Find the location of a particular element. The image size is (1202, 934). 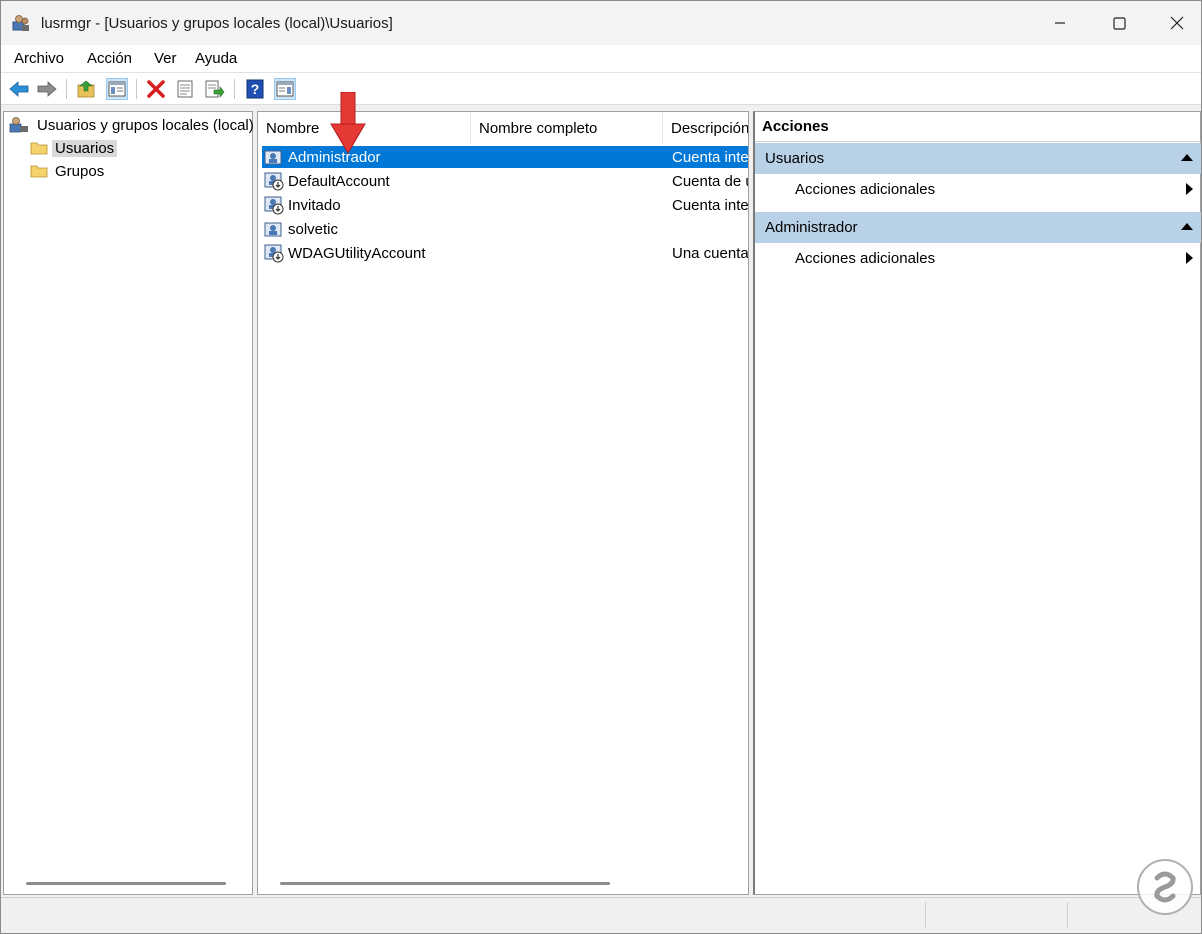

user-name: DefaultAccount is located at coordinates (339, 181).